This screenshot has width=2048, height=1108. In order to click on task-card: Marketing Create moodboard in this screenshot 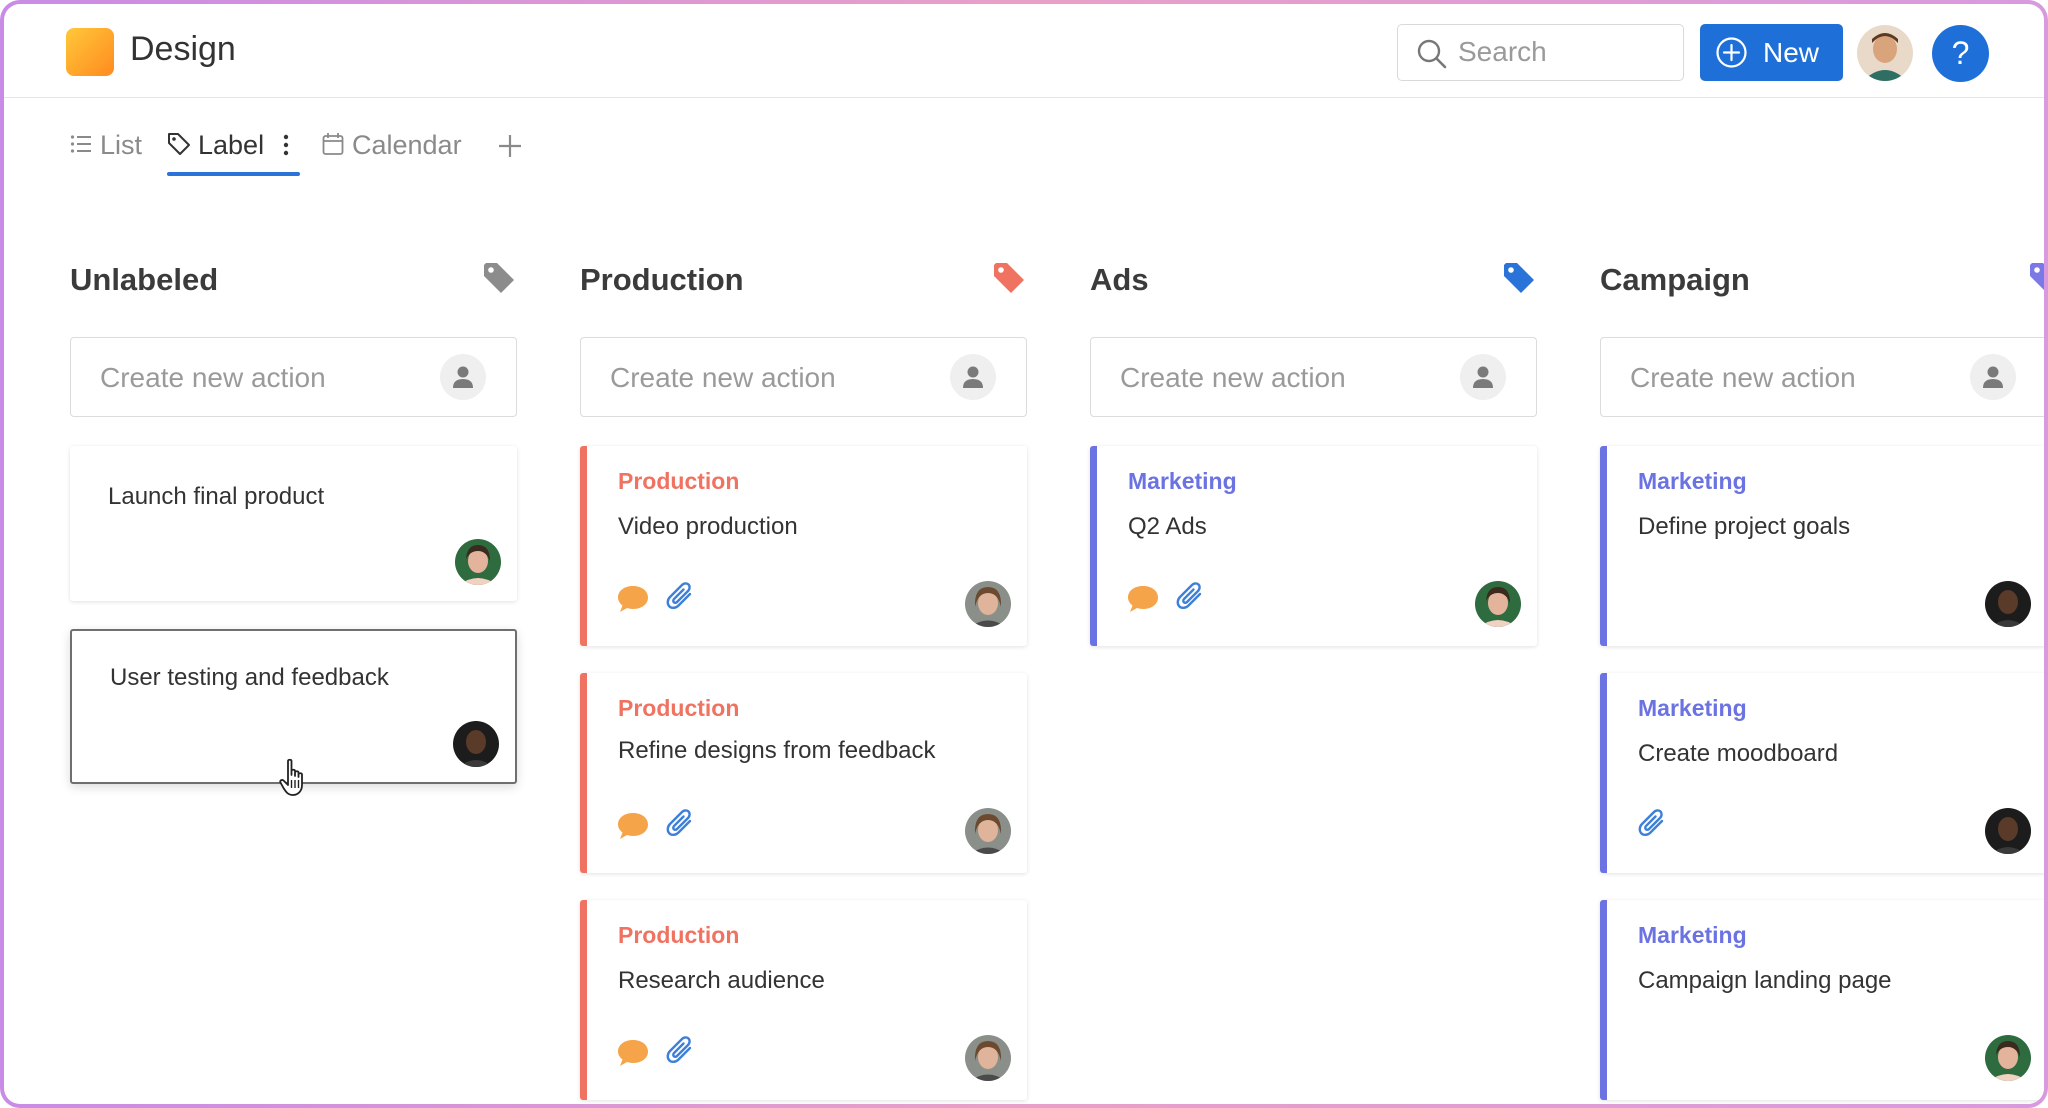, I will do `click(1822, 773)`.